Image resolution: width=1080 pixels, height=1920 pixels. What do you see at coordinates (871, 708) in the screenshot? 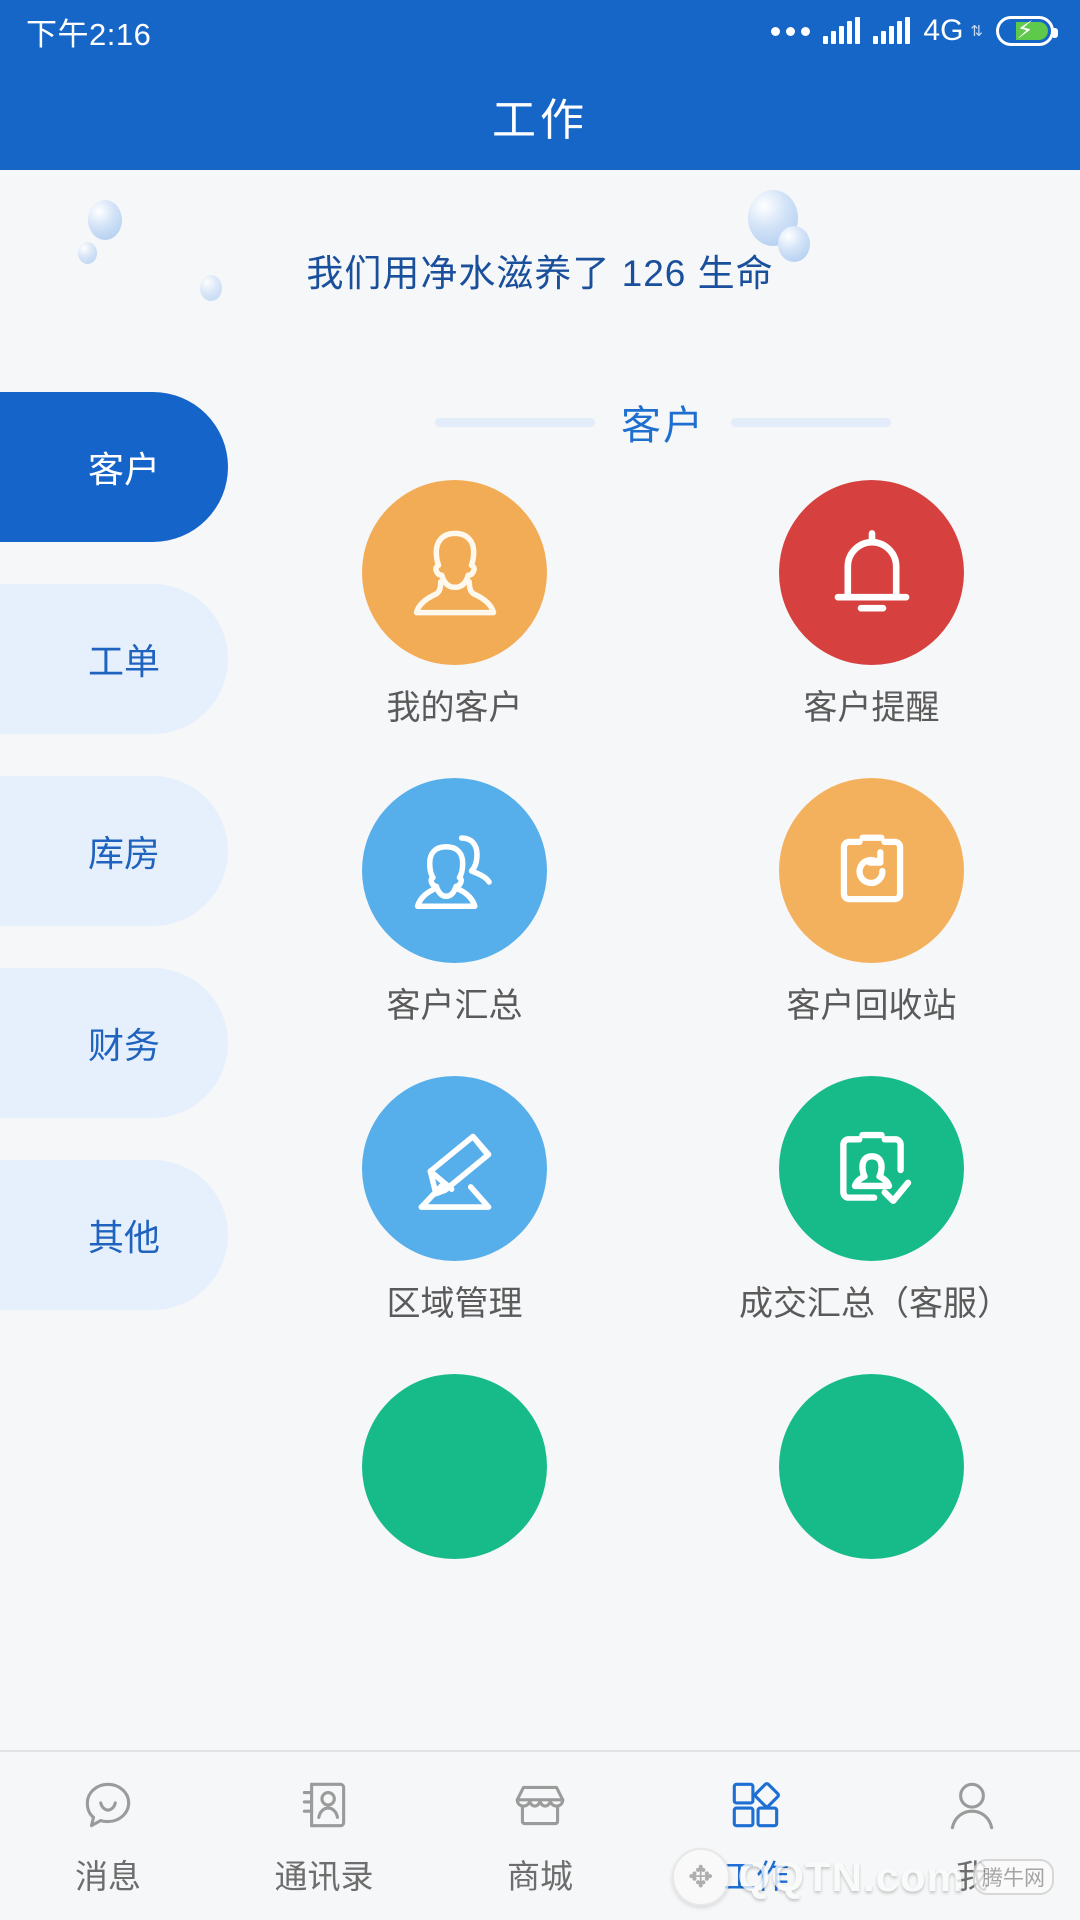
I see `tile-label: 客户提醒` at bounding box center [871, 708].